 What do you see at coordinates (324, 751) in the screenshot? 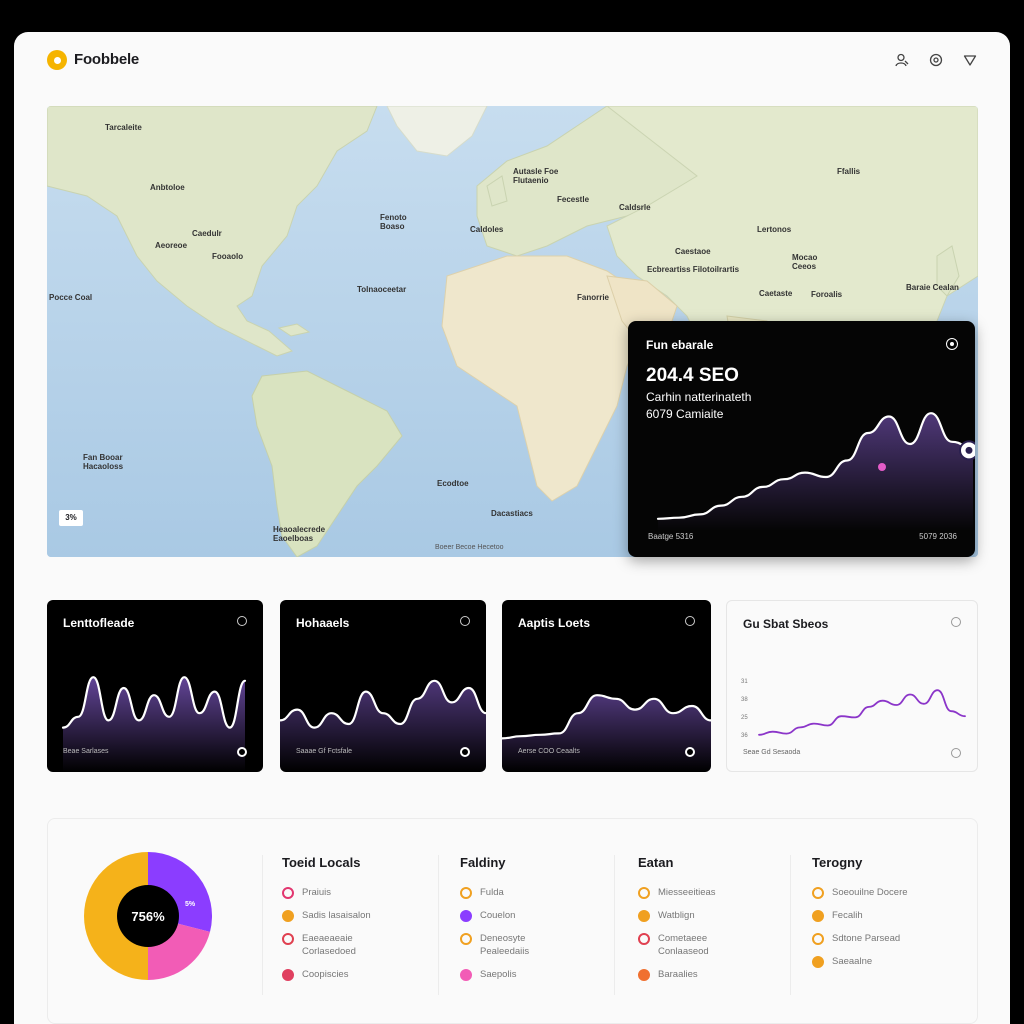
I see `card-footer: Saaae Gf Fctsfale` at bounding box center [324, 751].